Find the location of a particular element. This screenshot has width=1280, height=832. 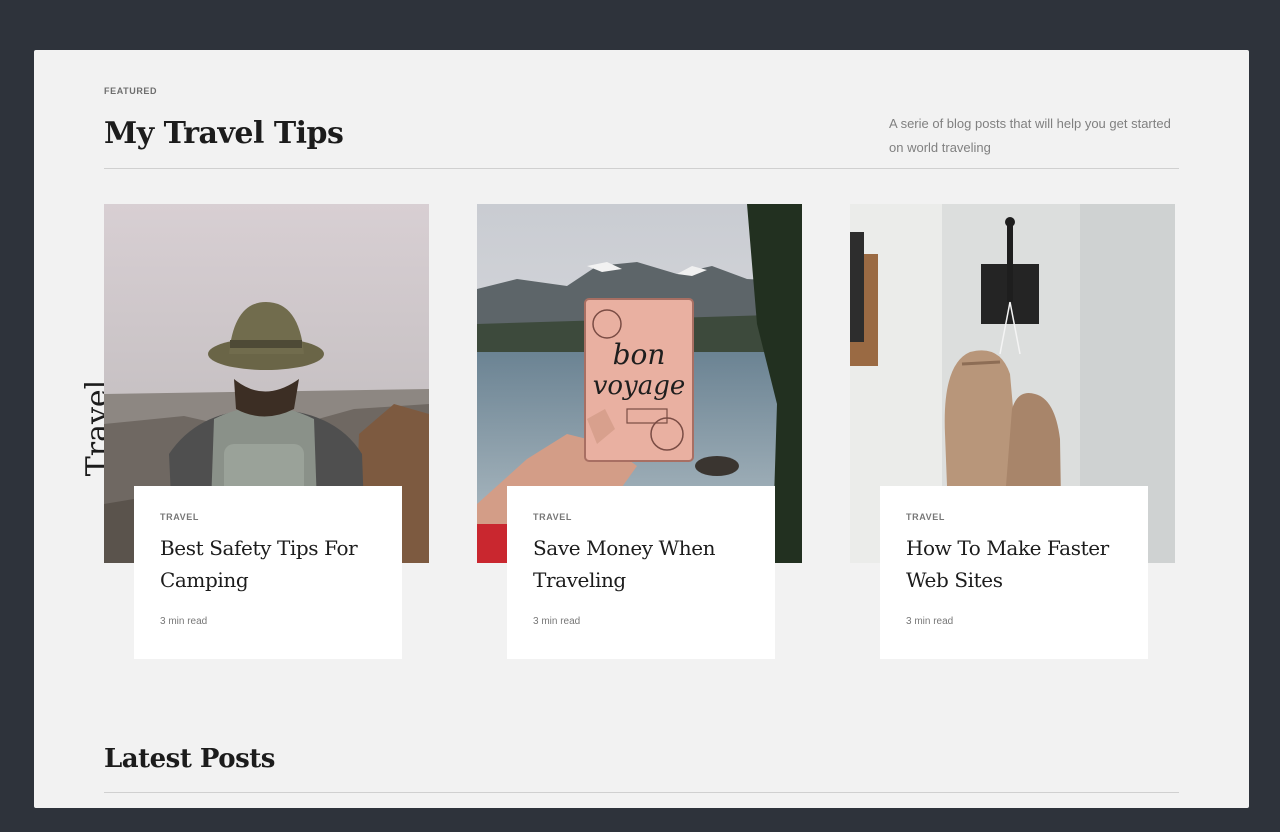

svg-text: voyage is located at coordinates (639, 386).